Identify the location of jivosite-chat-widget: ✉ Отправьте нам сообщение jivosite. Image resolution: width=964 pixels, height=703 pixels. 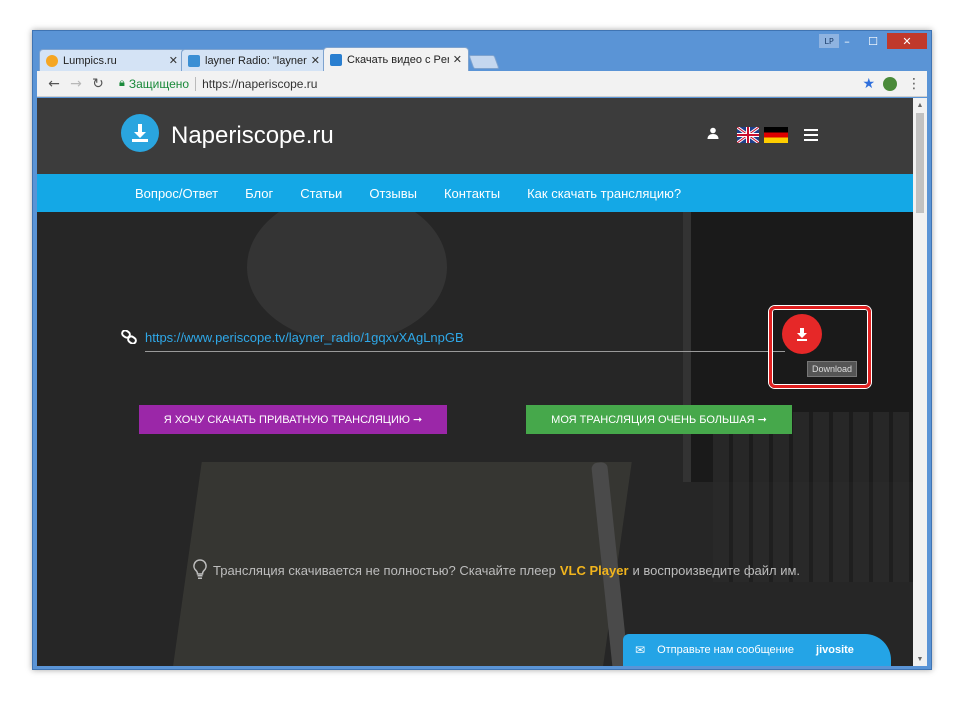
(757, 650).